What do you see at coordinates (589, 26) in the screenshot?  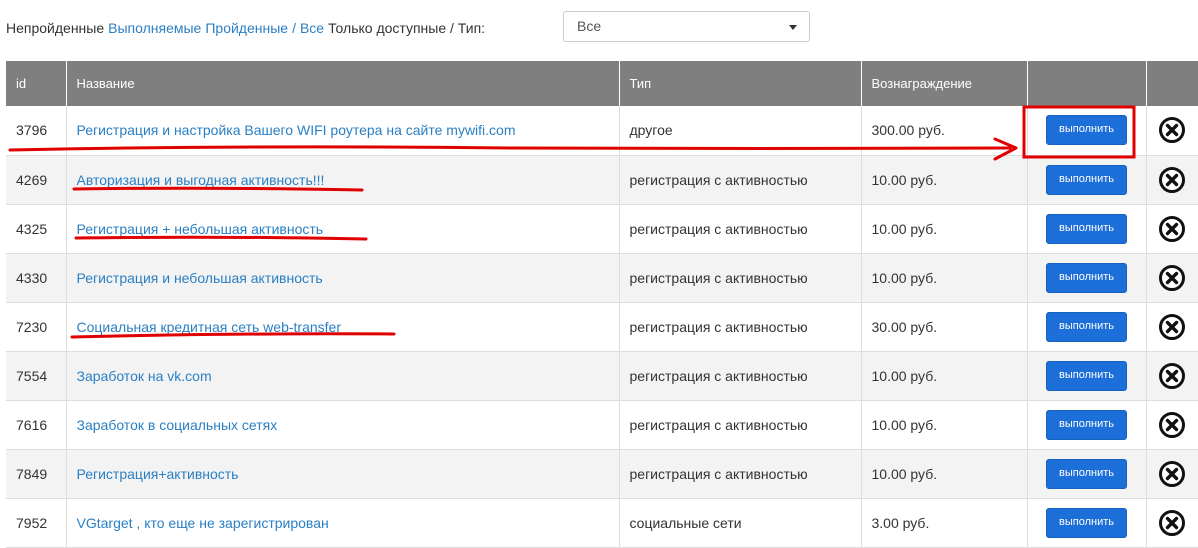 I see `type-select-value: Все` at bounding box center [589, 26].